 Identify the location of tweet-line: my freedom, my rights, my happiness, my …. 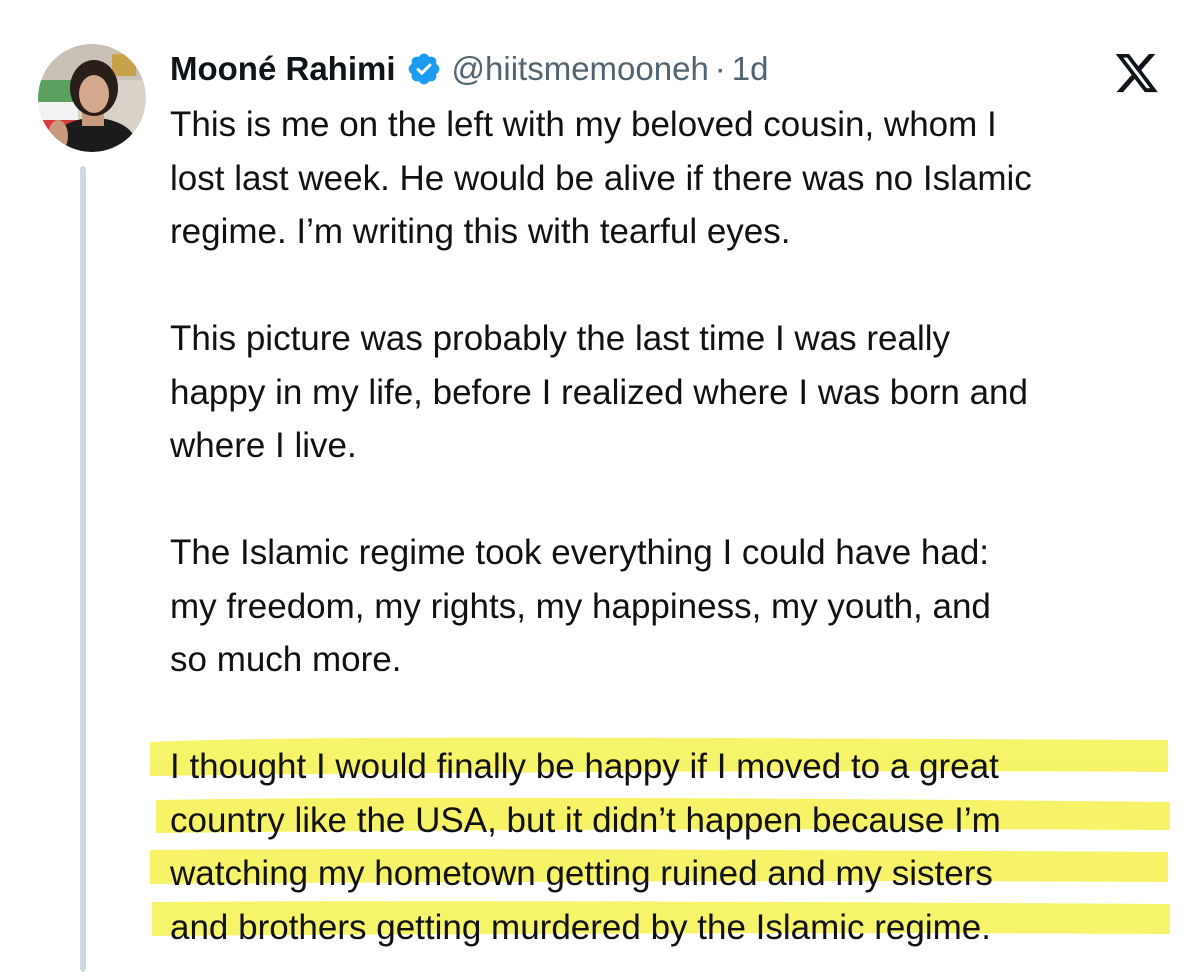
(580, 606).